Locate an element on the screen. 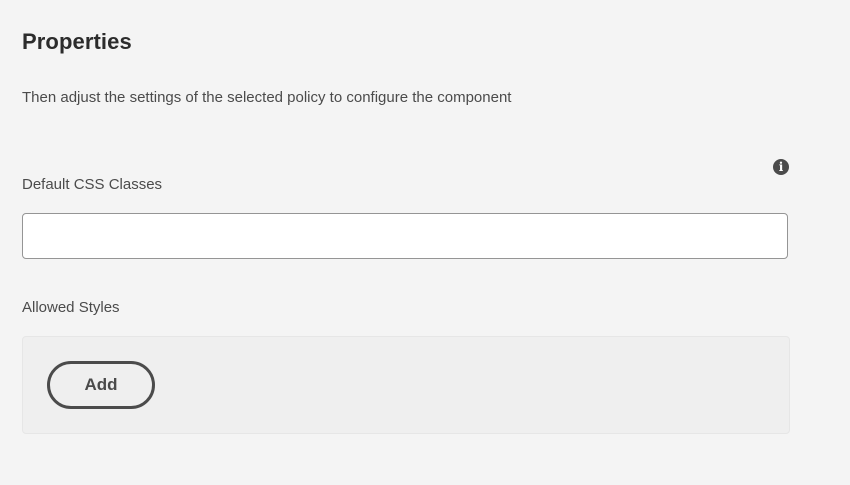 This screenshot has width=850, height=485. default-css-classes-input is located at coordinates (405, 236).